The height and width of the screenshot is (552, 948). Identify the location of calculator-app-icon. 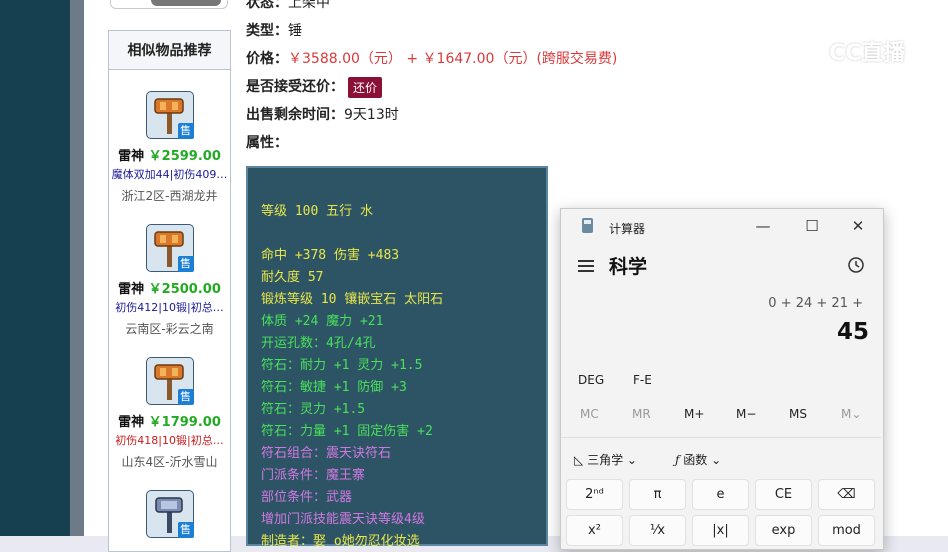
(587, 225).